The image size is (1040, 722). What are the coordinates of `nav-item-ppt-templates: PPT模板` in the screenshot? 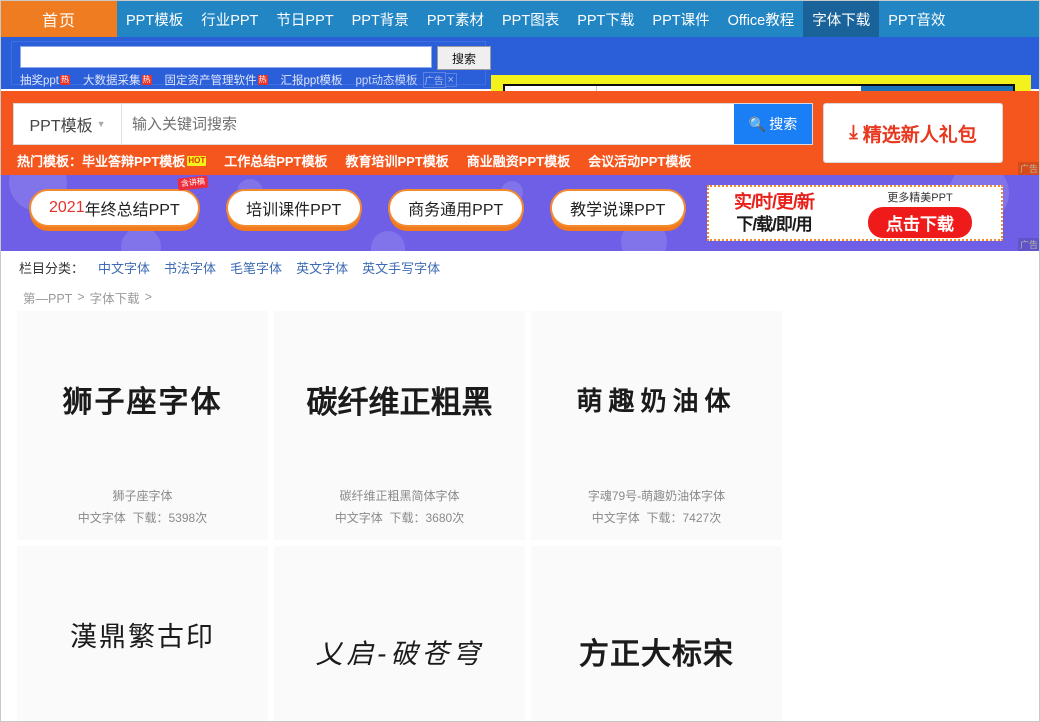 It's located at (154, 19).